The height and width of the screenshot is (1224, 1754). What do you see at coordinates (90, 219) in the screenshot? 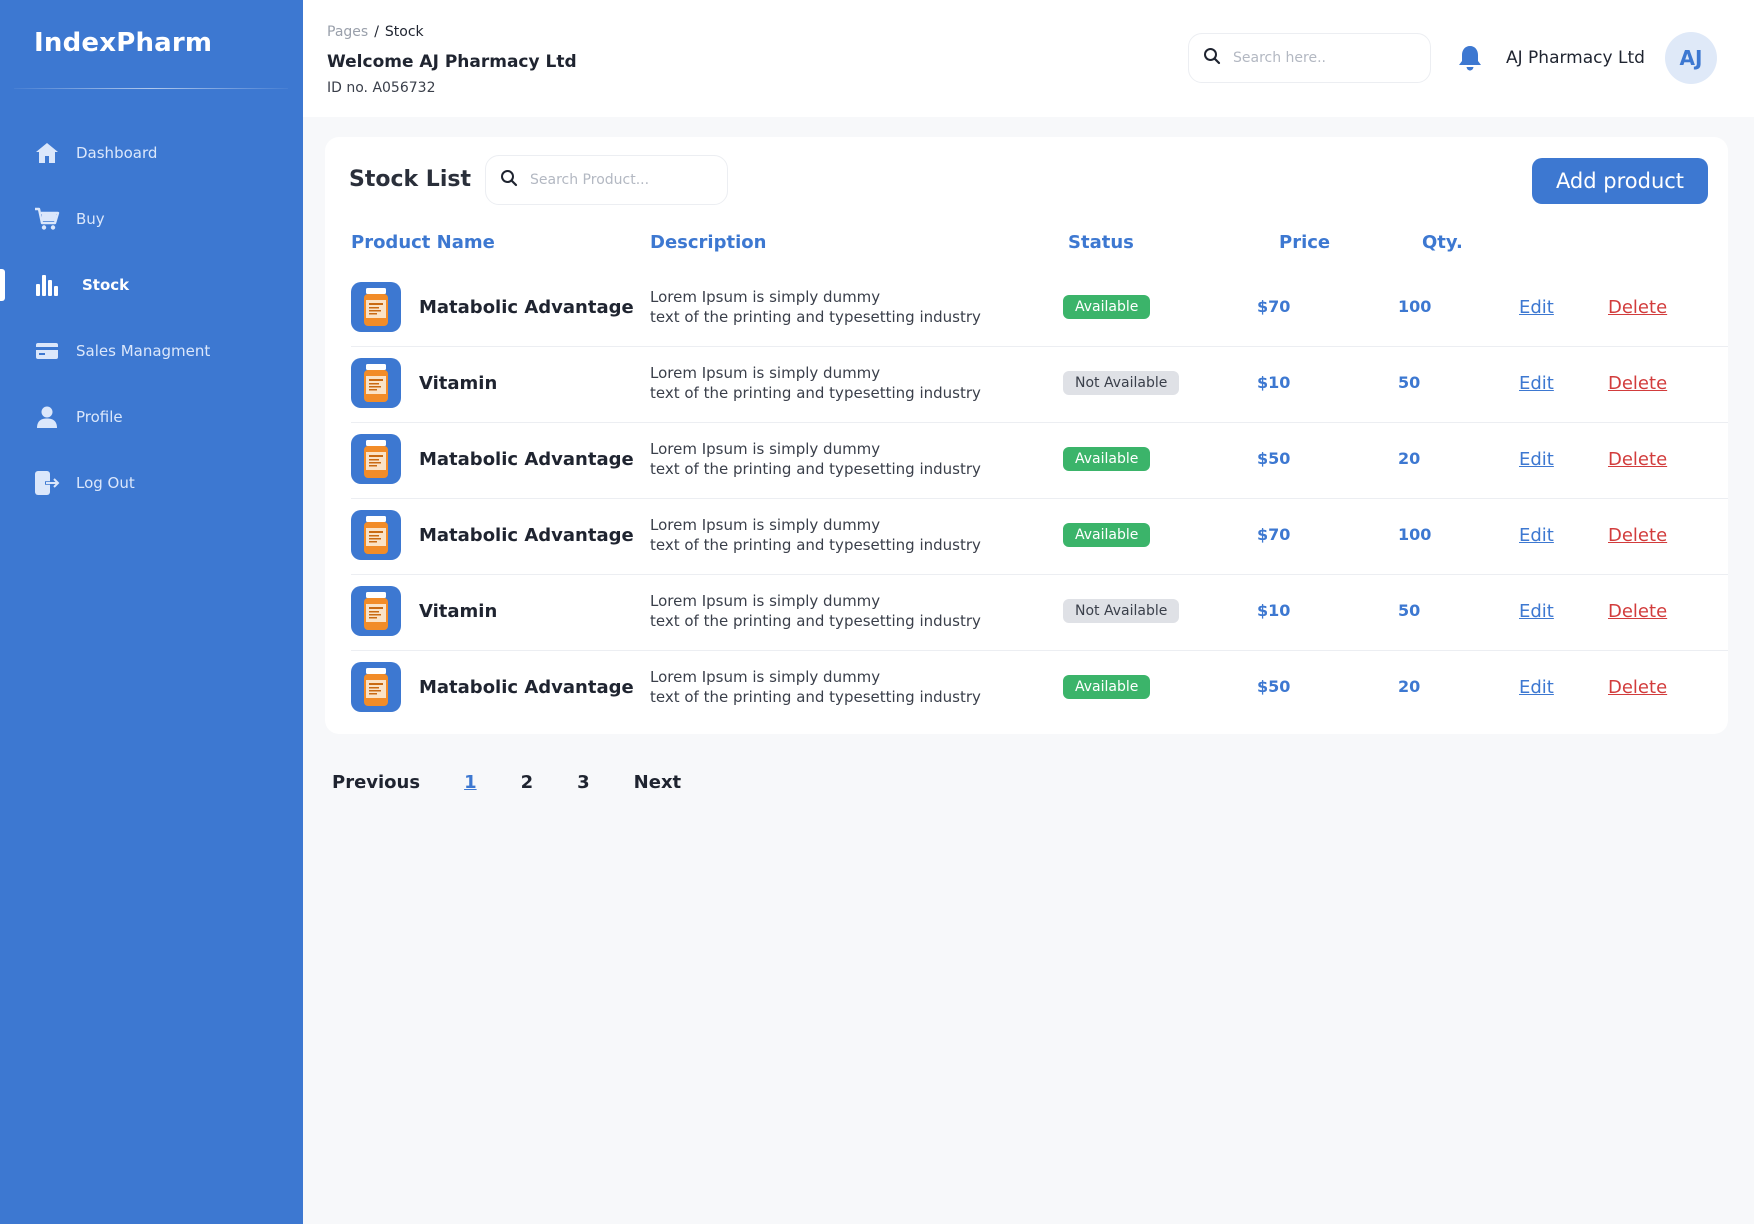
I see `sidebar-item-label: Buy` at bounding box center [90, 219].